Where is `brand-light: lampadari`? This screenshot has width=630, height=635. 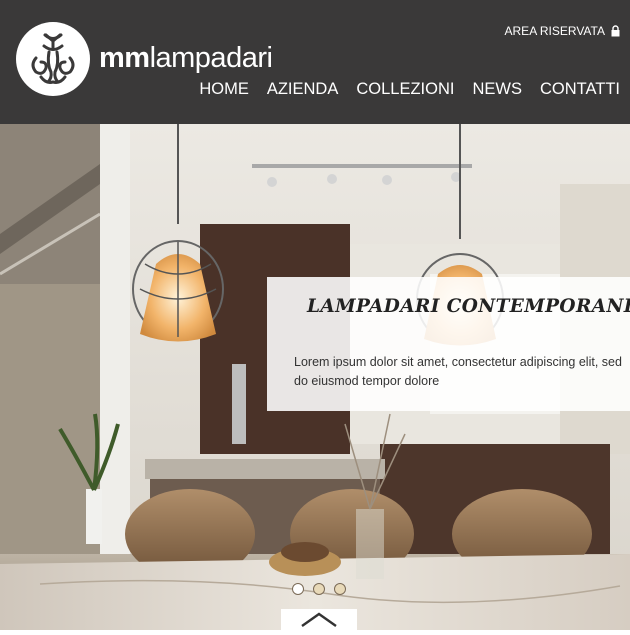 brand-light: lampadari is located at coordinates (211, 58).